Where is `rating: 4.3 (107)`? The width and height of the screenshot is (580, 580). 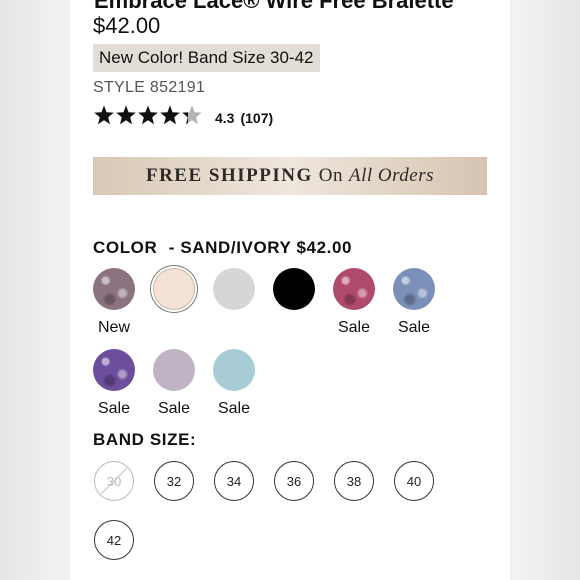 rating: 4.3 (107) is located at coordinates (183, 117).